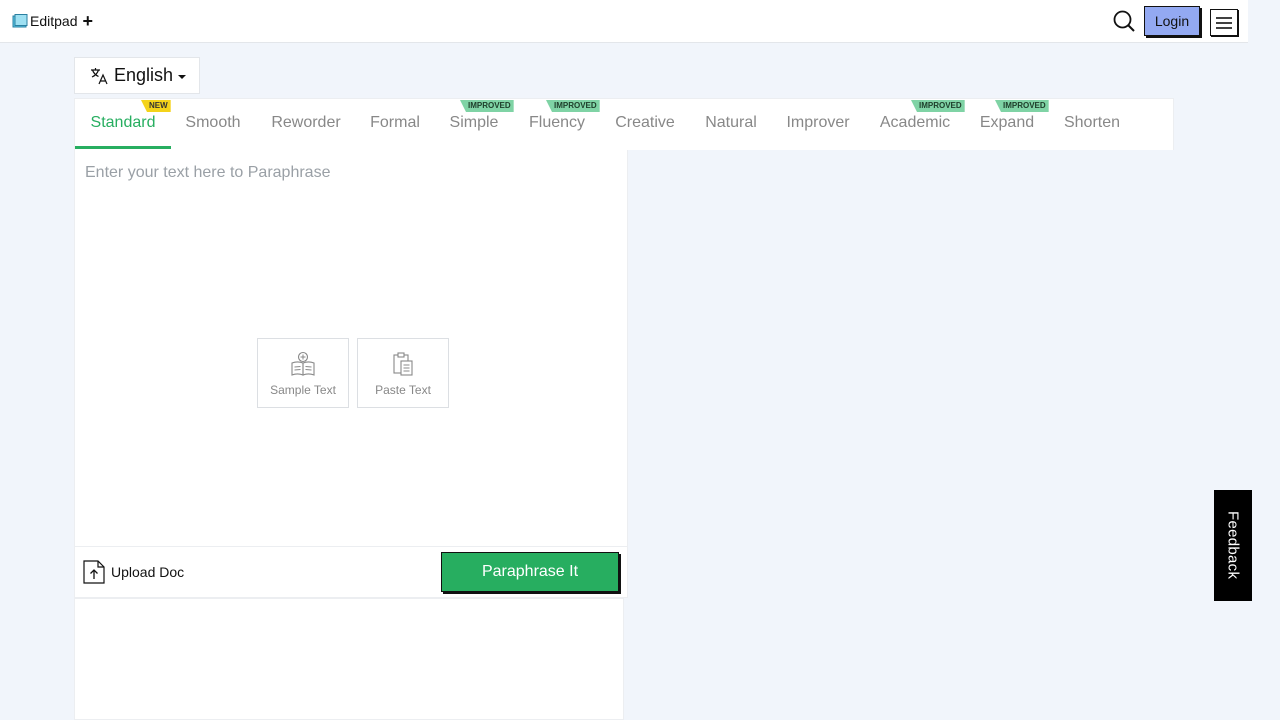 The height and width of the screenshot is (720, 1280). I want to click on mode-label: Fluency, so click(557, 122).